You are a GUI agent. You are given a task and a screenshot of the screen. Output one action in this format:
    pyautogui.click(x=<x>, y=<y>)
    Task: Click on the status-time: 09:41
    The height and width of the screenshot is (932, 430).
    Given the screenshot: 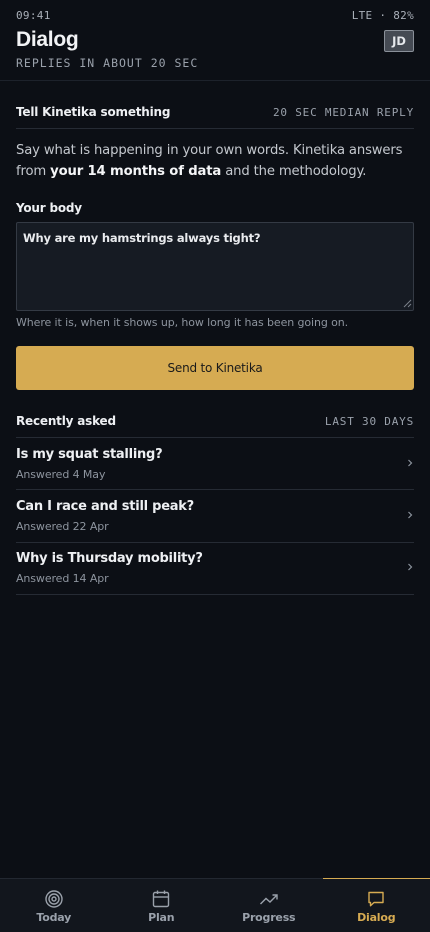 What is the action you would take?
    pyautogui.click(x=33, y=15)
    